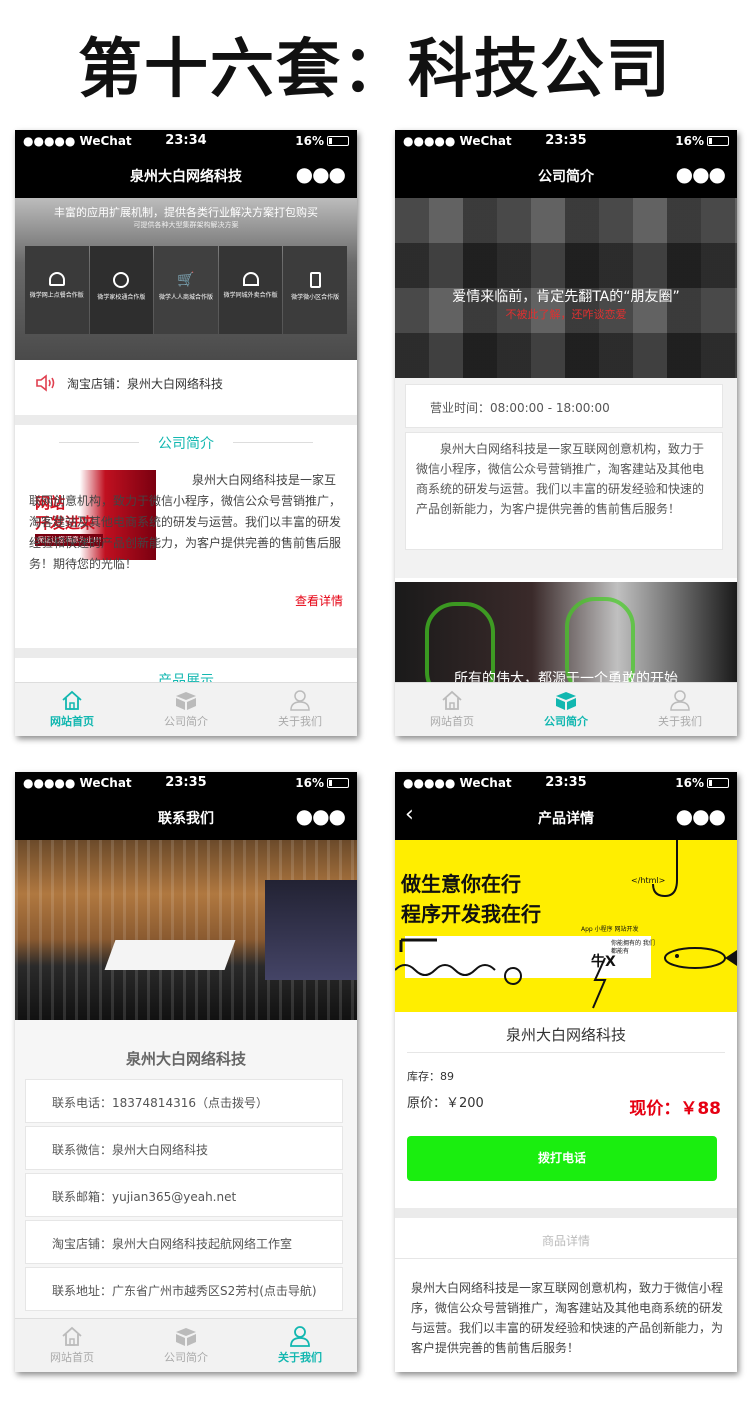  I want to click on contact-wechat: 联系微信：泉州大白网络科技, so click(130, 1150).